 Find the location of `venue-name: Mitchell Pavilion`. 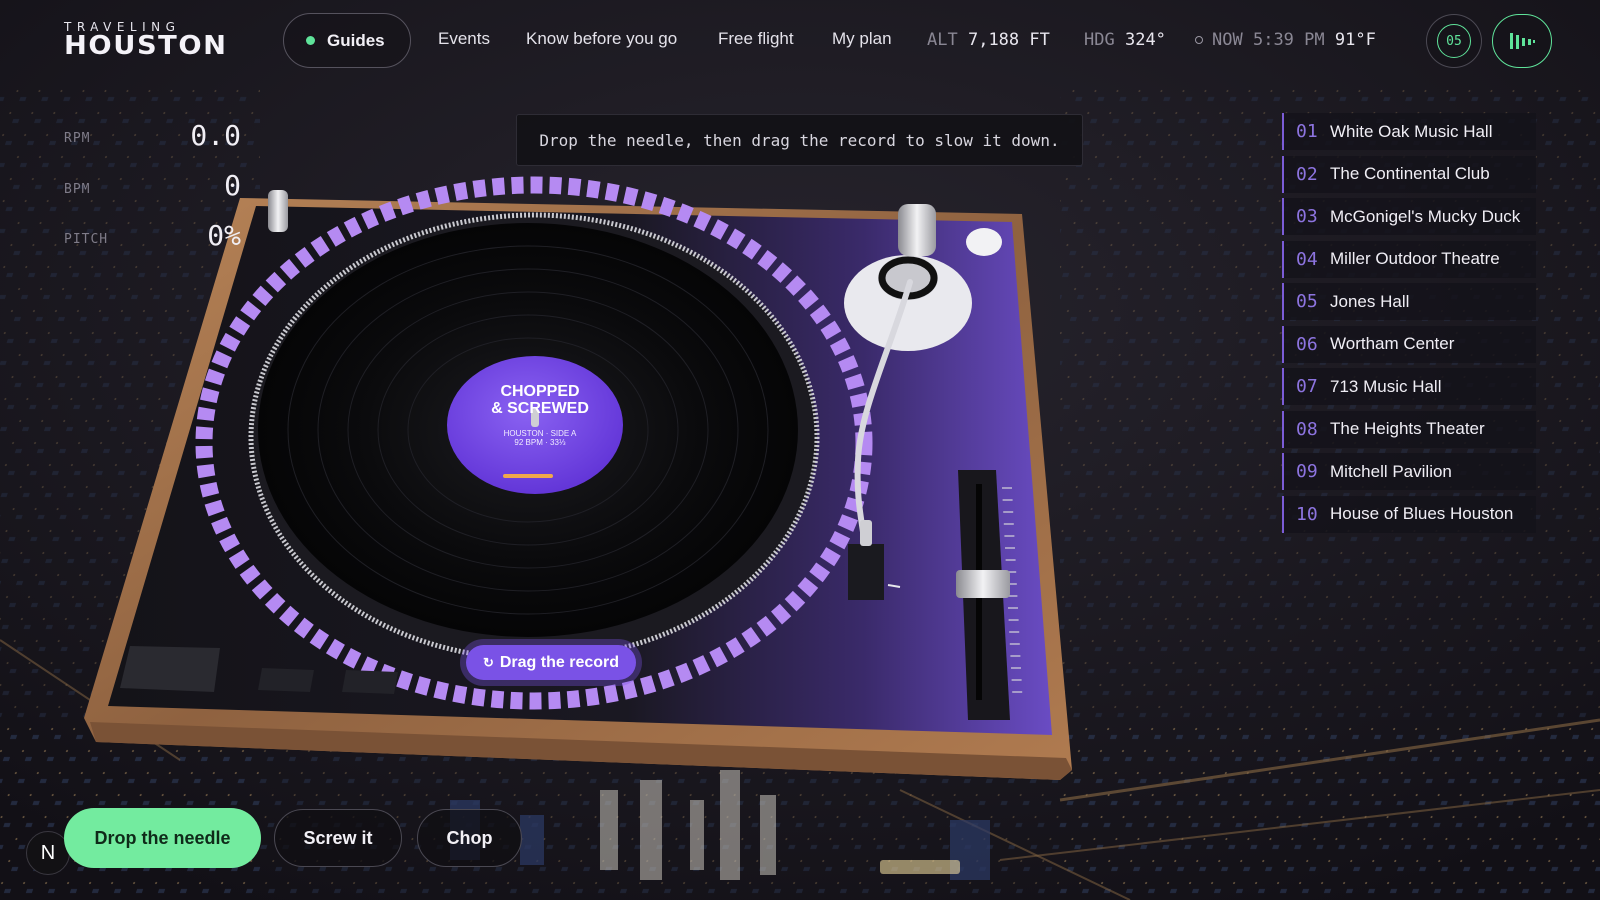

venue-name: Mitchell Pavilion is located at coordinates (1391, 471).